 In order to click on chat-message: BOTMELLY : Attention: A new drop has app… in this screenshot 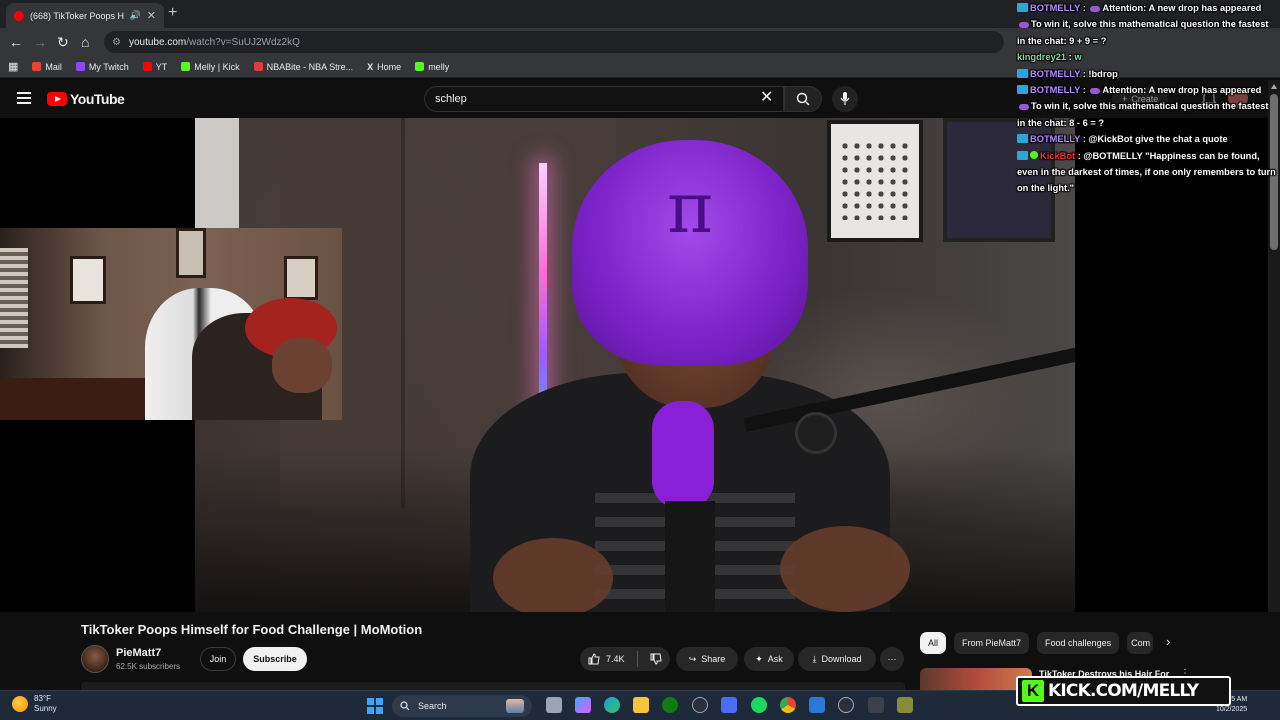, I will do `click(1143, 24)`.